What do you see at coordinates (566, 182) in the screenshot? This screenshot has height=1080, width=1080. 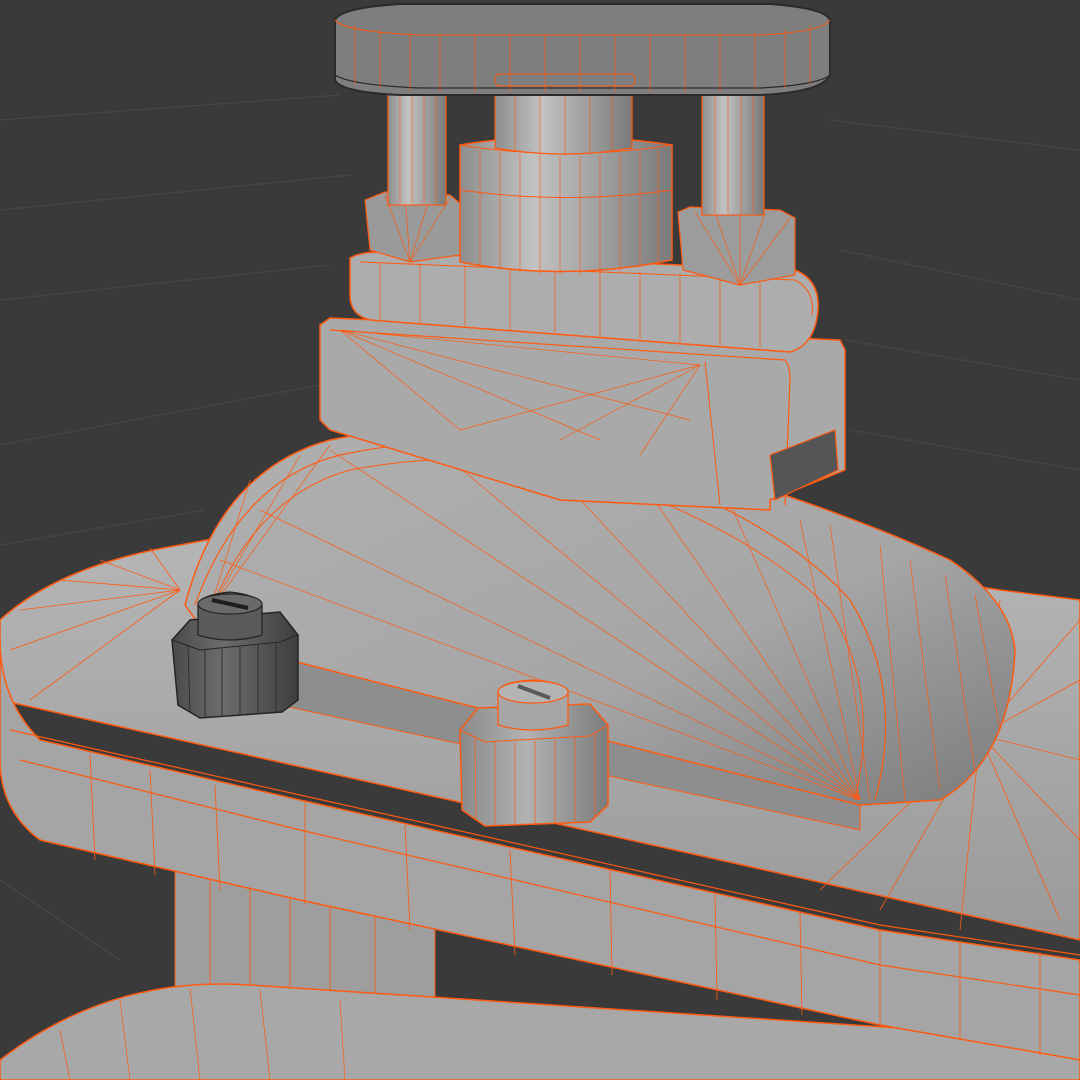 I see `stem-bushing` at bounding box center [566, 182].